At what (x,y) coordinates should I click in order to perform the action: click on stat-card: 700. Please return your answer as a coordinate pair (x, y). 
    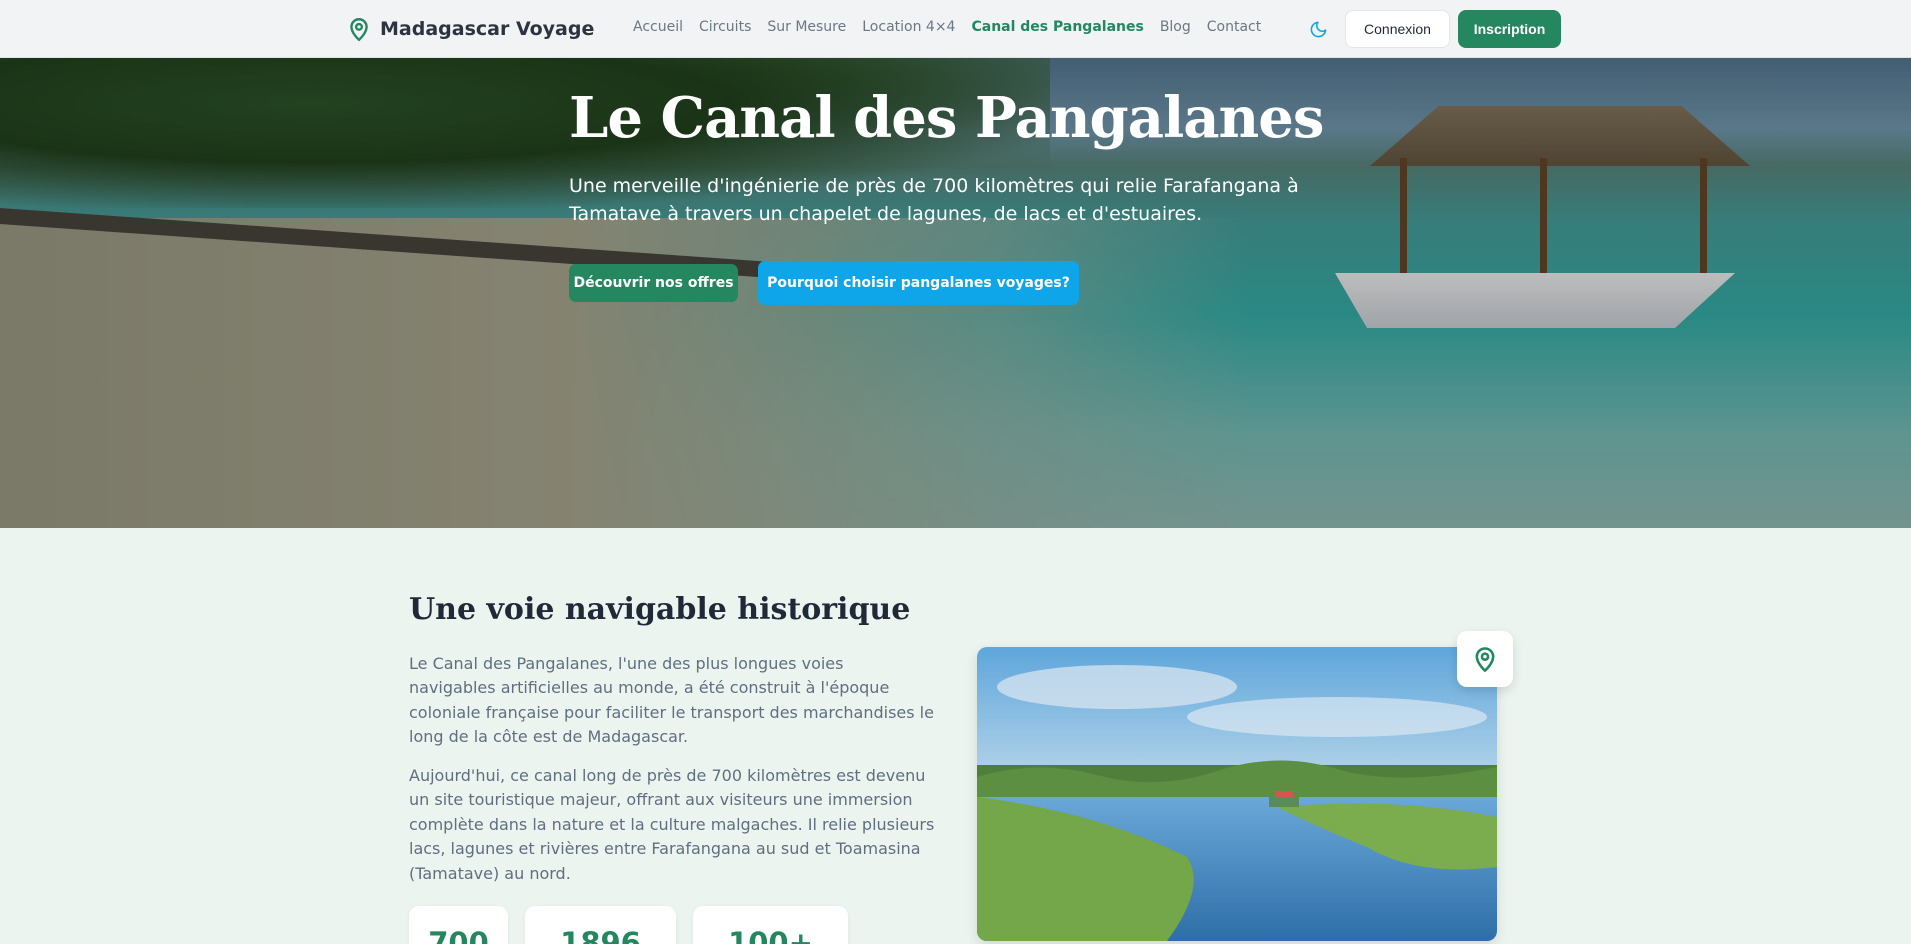
    Looking at the image, I should click on (458, 925).